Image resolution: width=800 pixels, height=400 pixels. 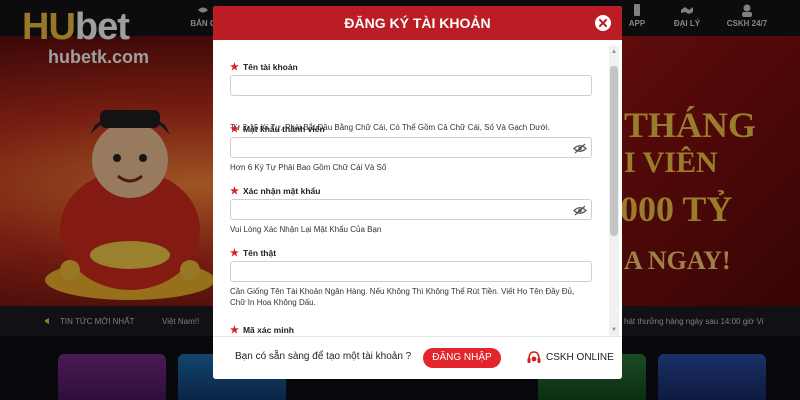 What do you see at coordinates (306, 229) in the screenshot?
I see `confirm-password-hint: Vui Lòng Xác Nhận Lại Mật Khẩu Của Bạn` at bounding box center [306, 229].